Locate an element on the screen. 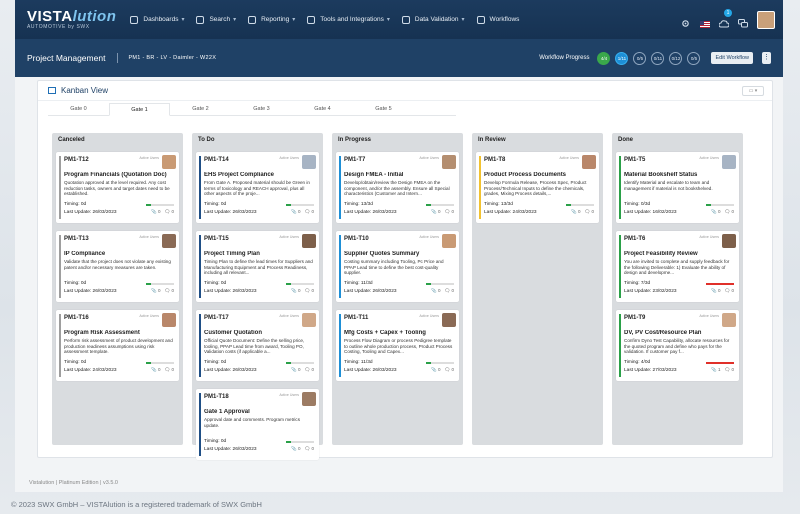 The image size is (800, 514). nav-item-reporting: Reporting ▾ is located at coordinates (271, 19).